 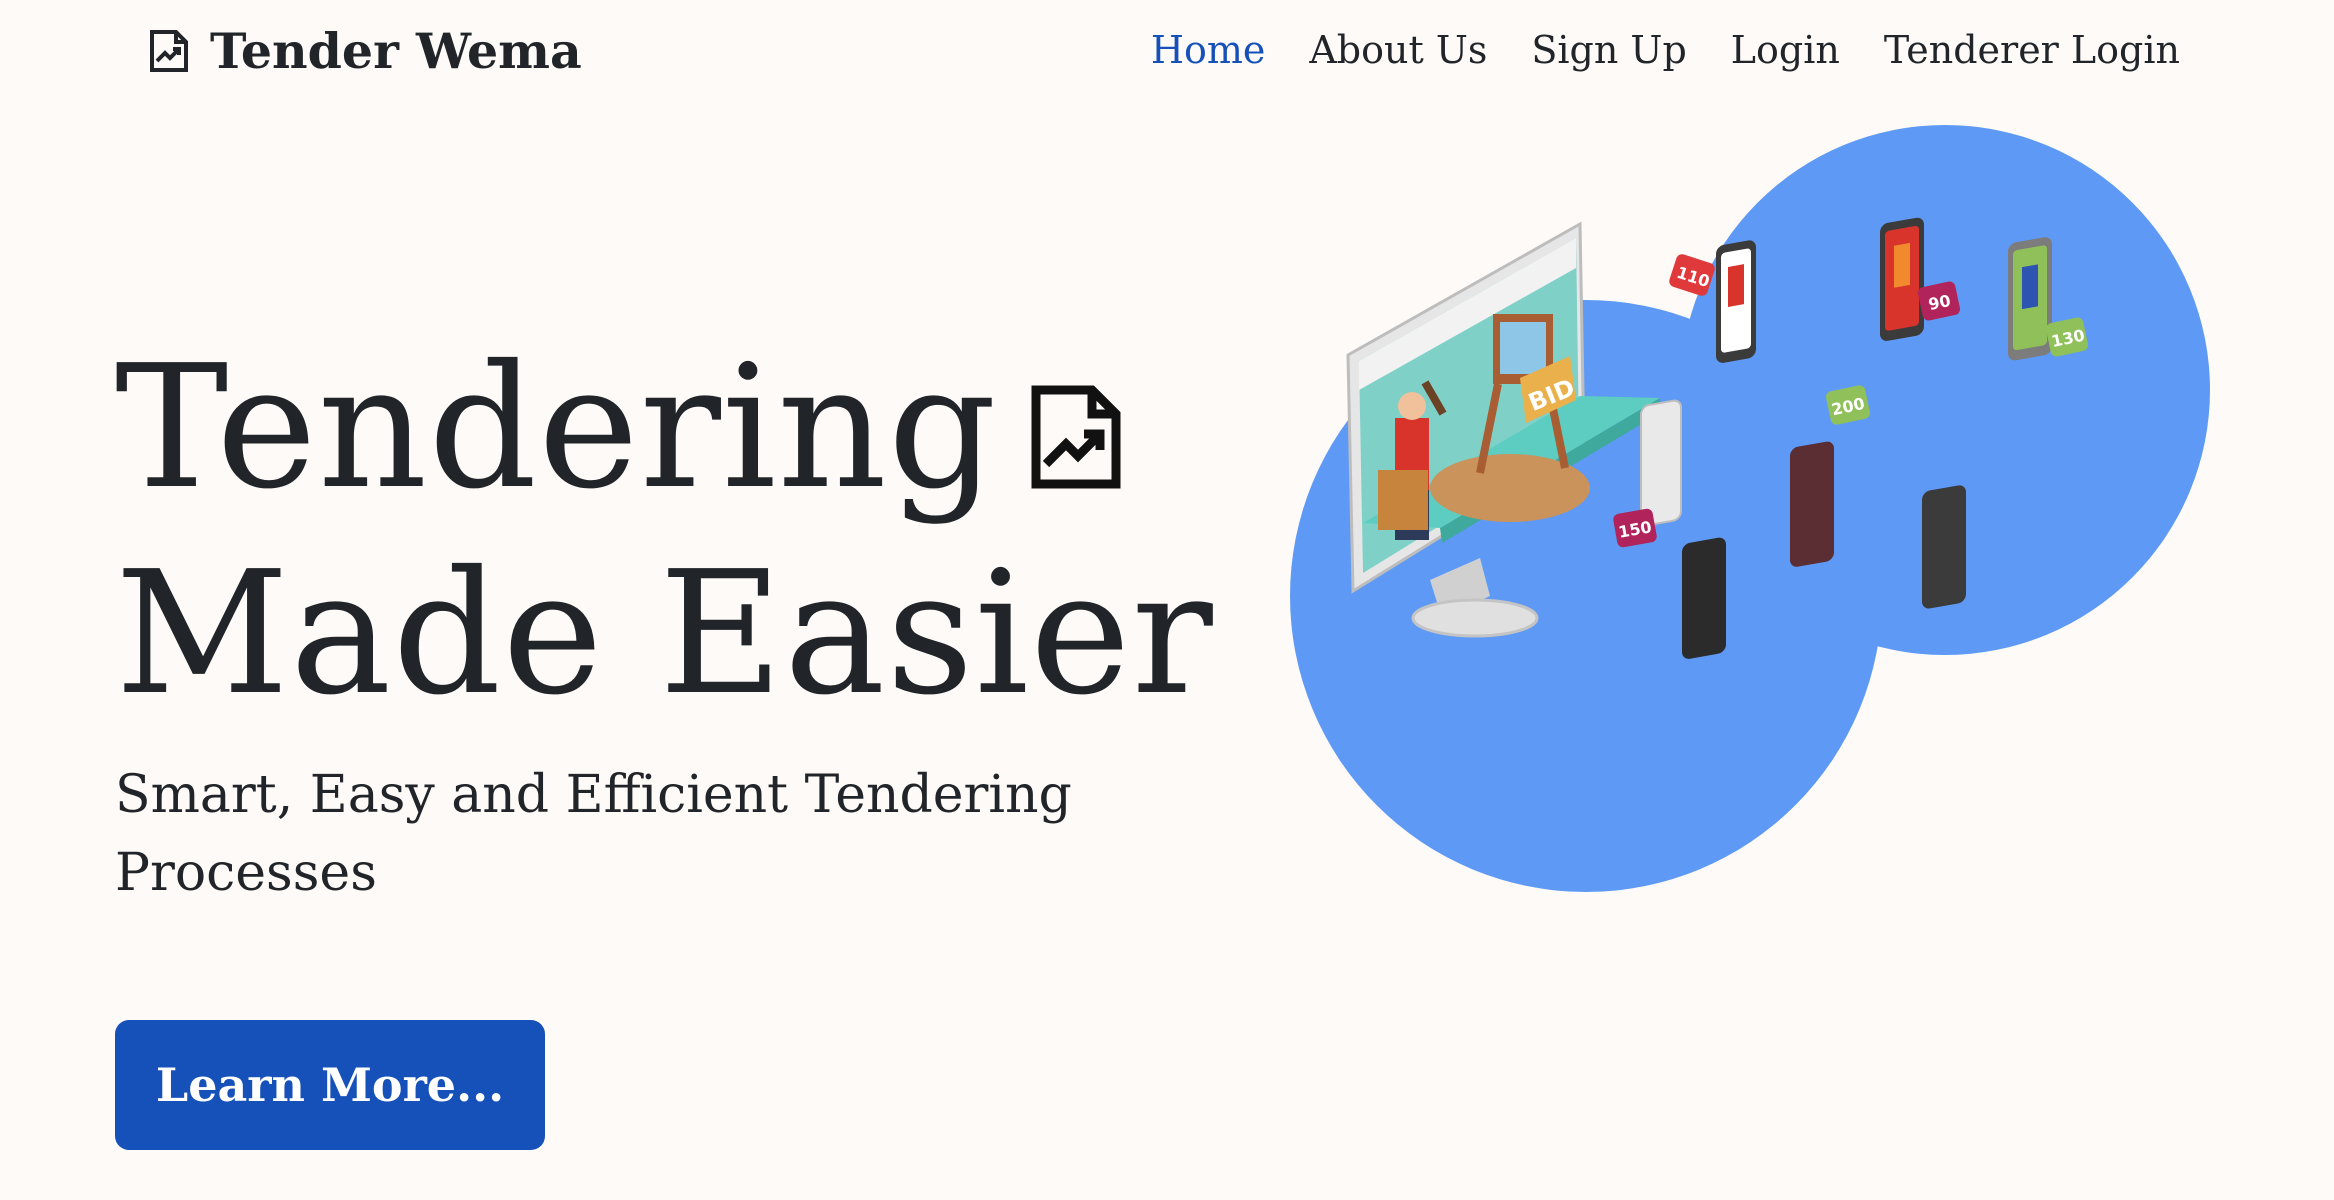 I want to click on nav-tenderer-login: Tenderer Login, so click(x=2032, y=50).